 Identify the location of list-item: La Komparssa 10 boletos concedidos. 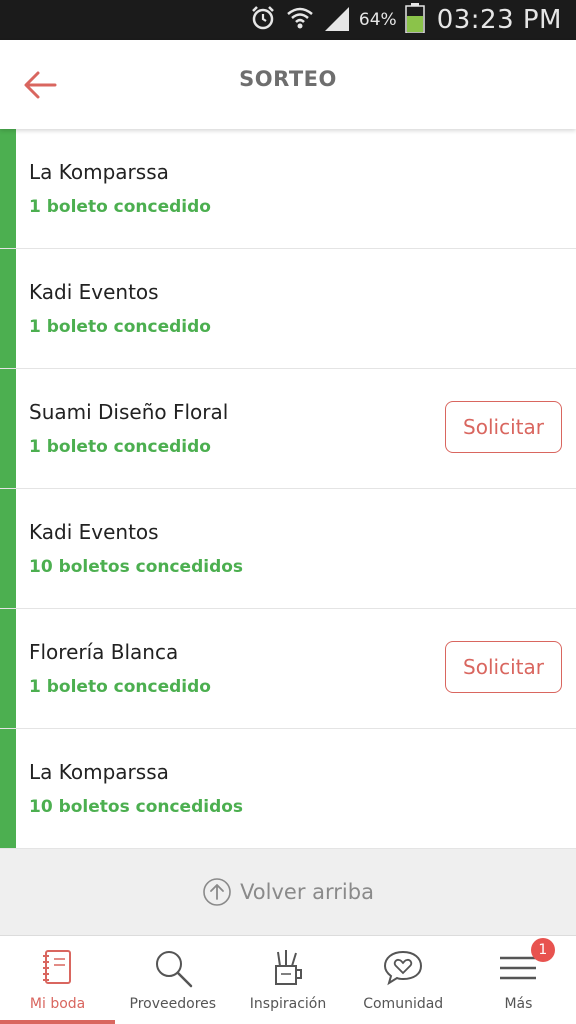
(288, 789).